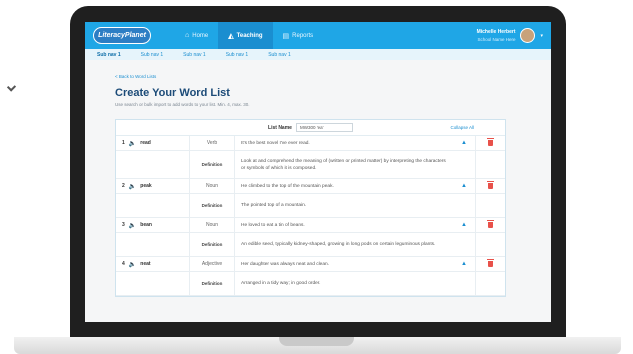  What do you see at coordinates (318, 76) in the screenshot?
I see `back-to-word-lists-link: < Back to Word Lists` at bounding box center [318, 76].